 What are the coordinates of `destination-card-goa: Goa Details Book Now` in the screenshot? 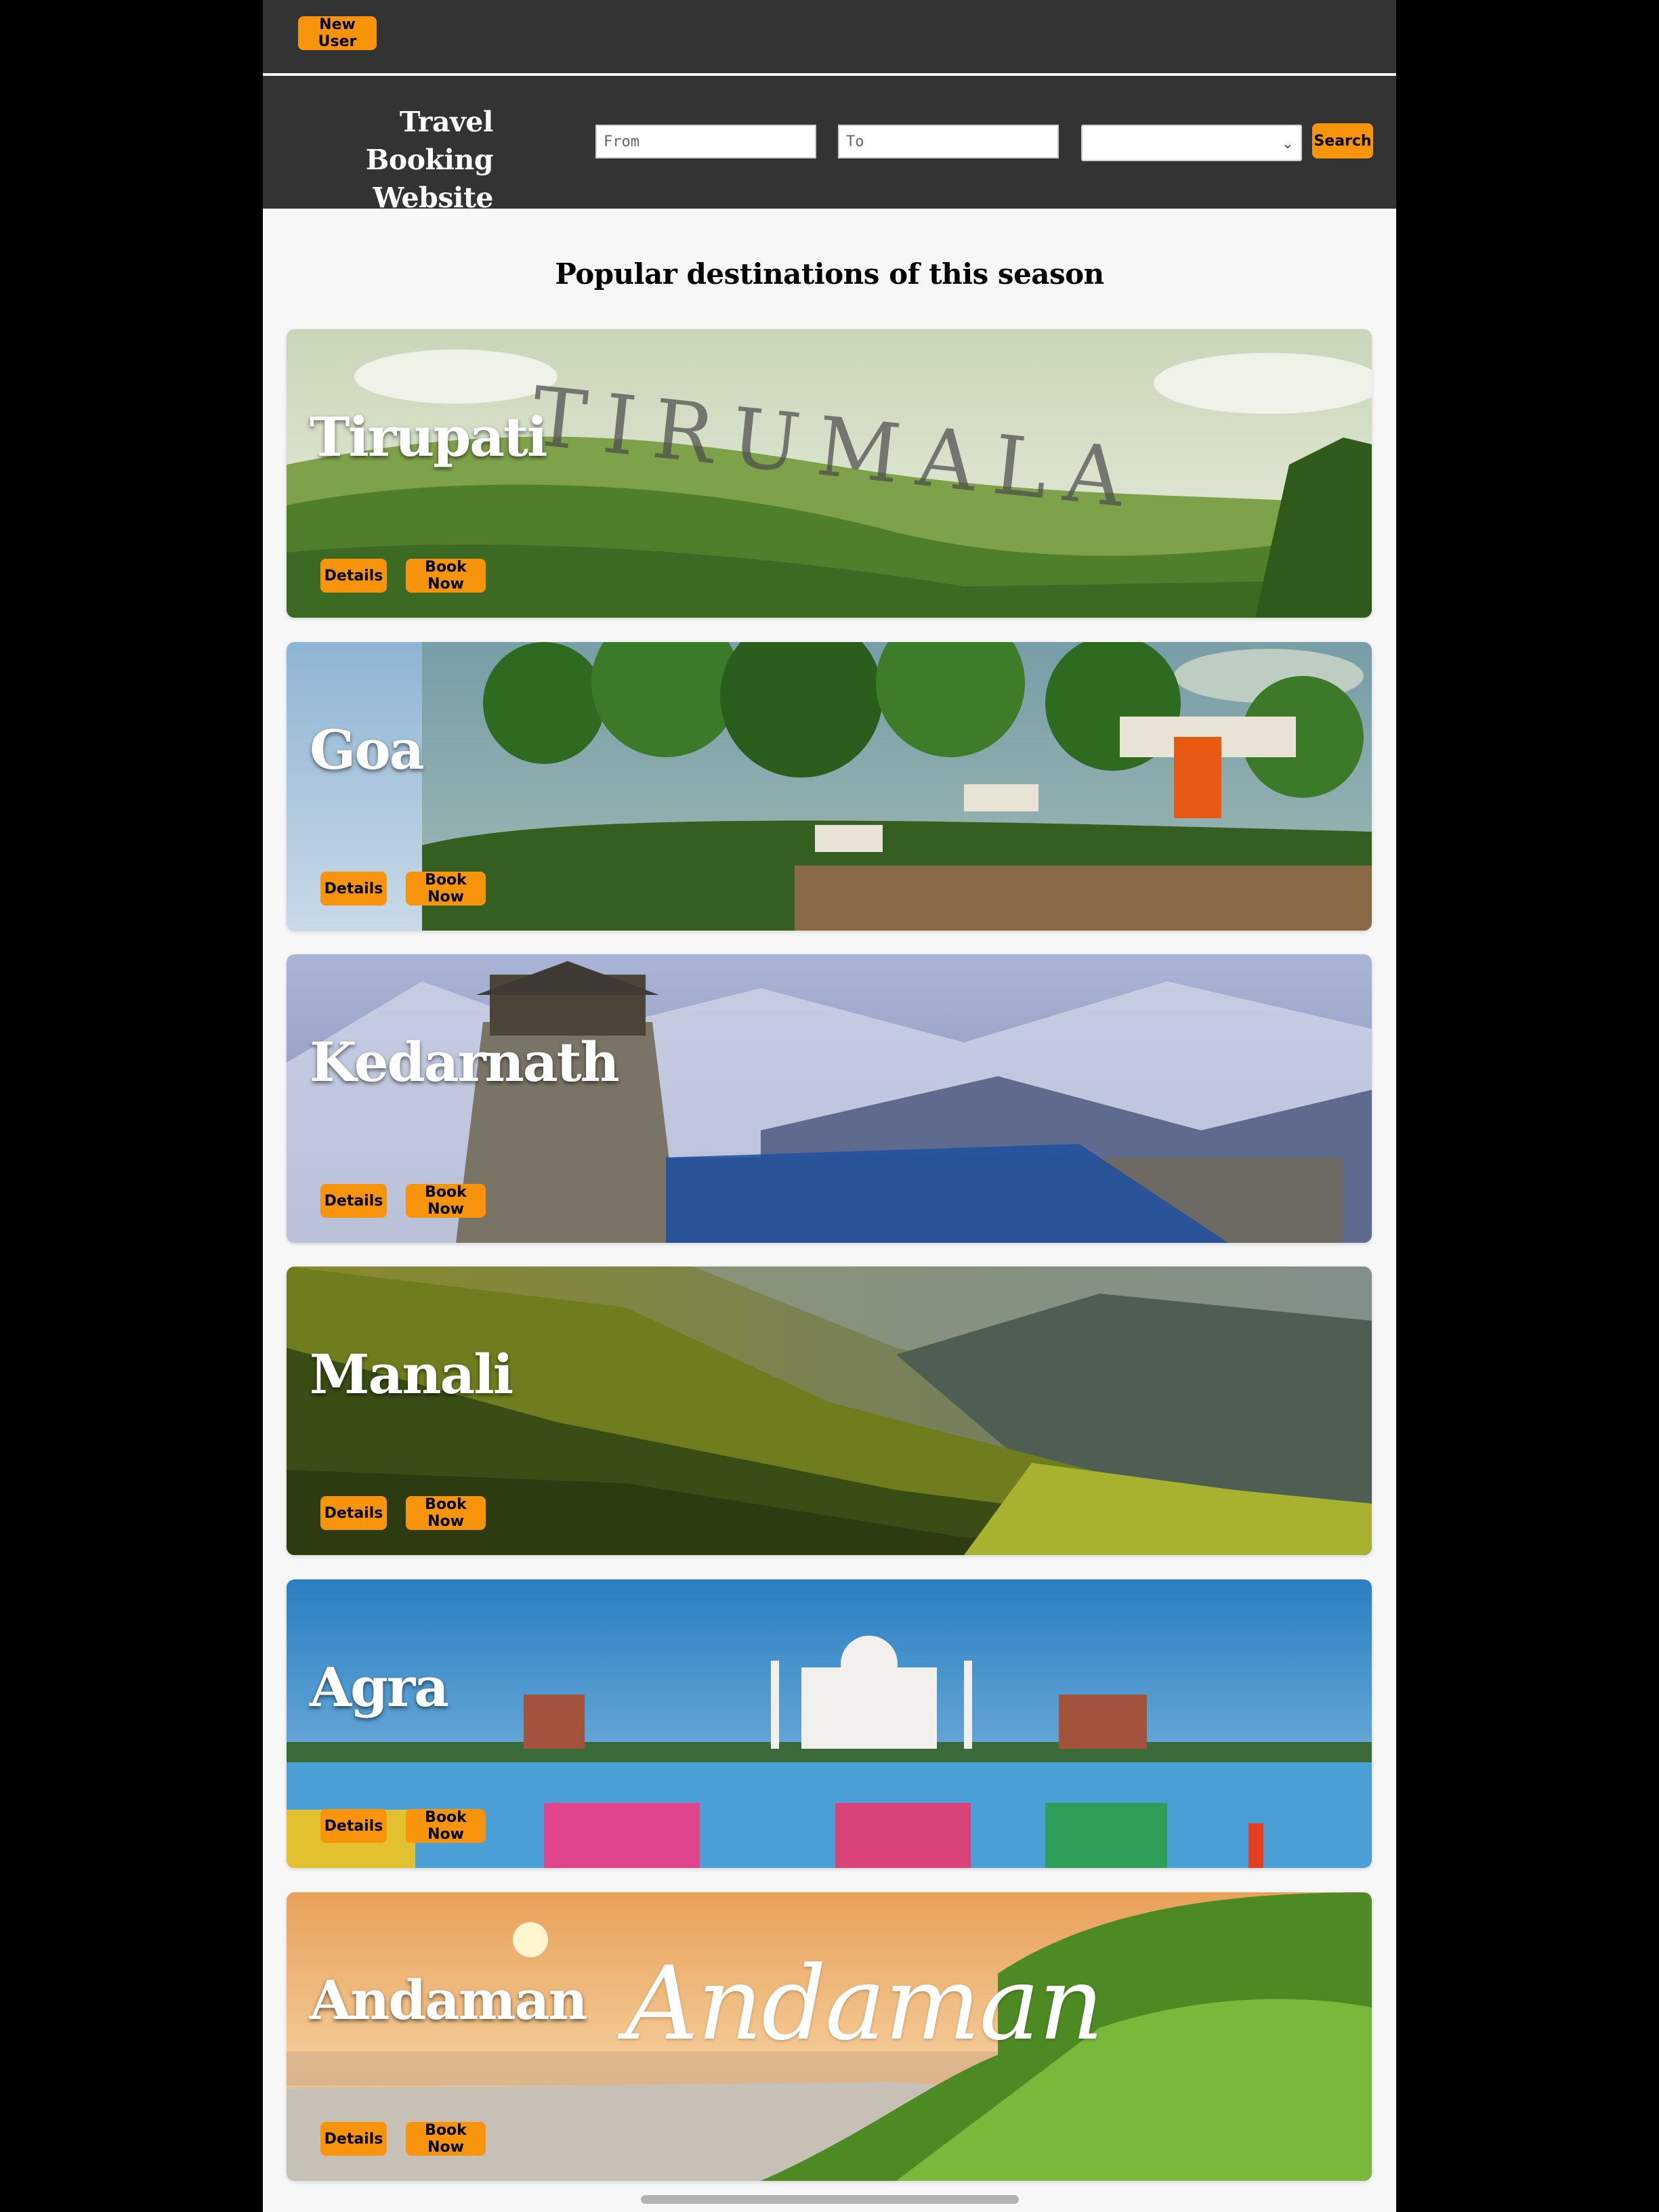 It's located at (829, 786).